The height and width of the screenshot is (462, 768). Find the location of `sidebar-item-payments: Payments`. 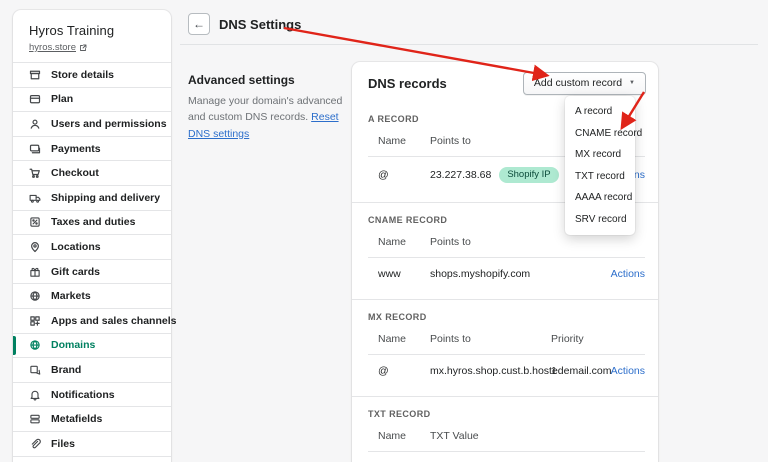

sidebar-item-payments: Payments is located at coordinates (92, 148).